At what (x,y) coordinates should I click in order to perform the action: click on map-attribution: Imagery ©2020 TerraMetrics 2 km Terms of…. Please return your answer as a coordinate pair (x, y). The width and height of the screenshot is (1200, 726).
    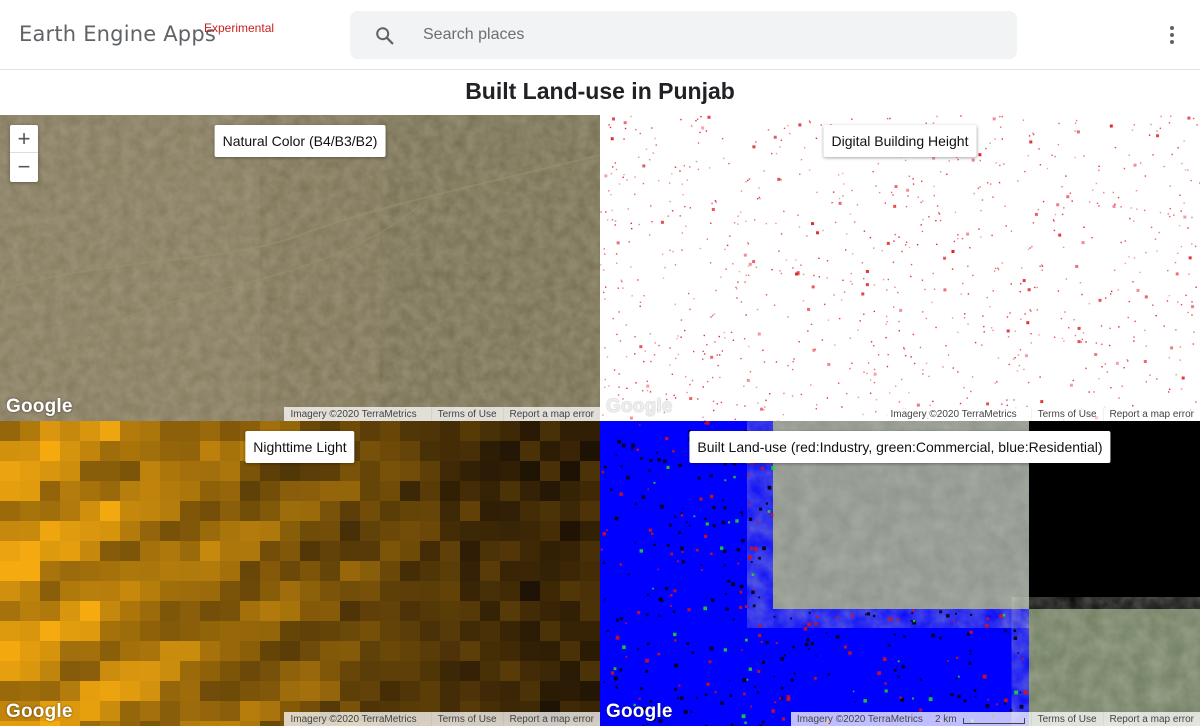
    Looking at the image, I should click on (995, 719).